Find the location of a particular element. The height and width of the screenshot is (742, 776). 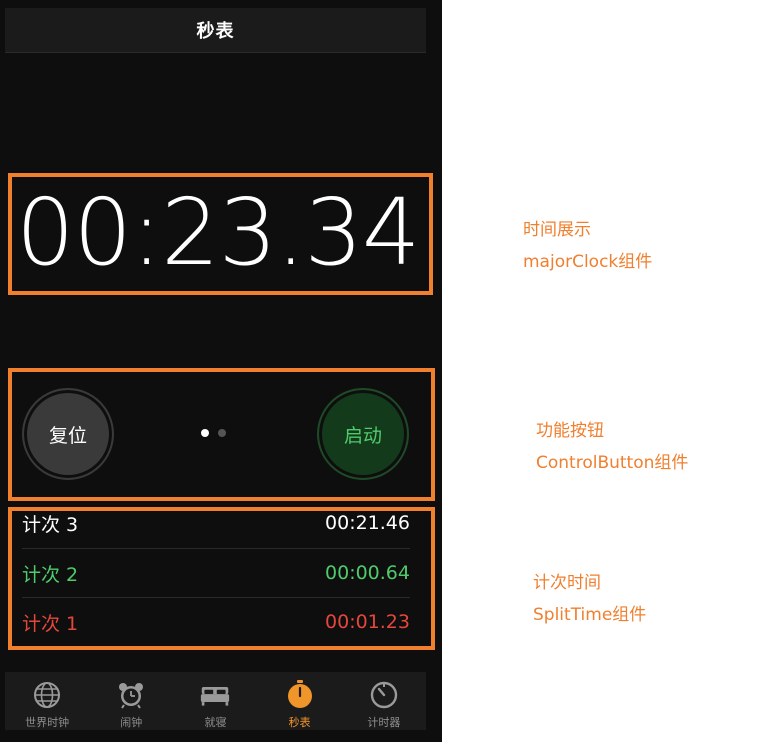

timer-icon is located at coordinates (384, 695).